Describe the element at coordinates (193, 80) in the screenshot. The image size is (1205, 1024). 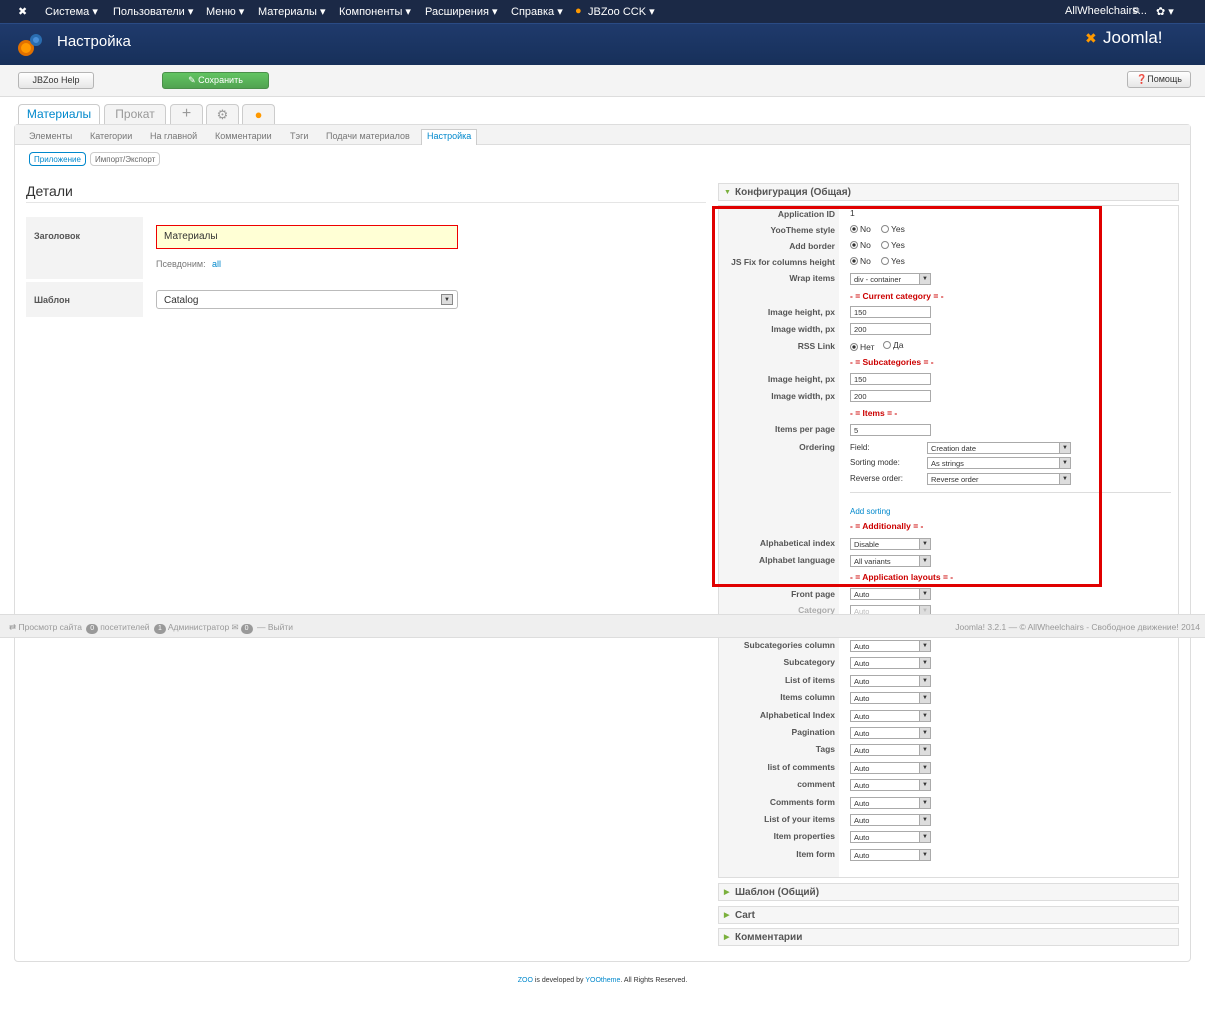
I see `edit-icon: ✎` at that location.